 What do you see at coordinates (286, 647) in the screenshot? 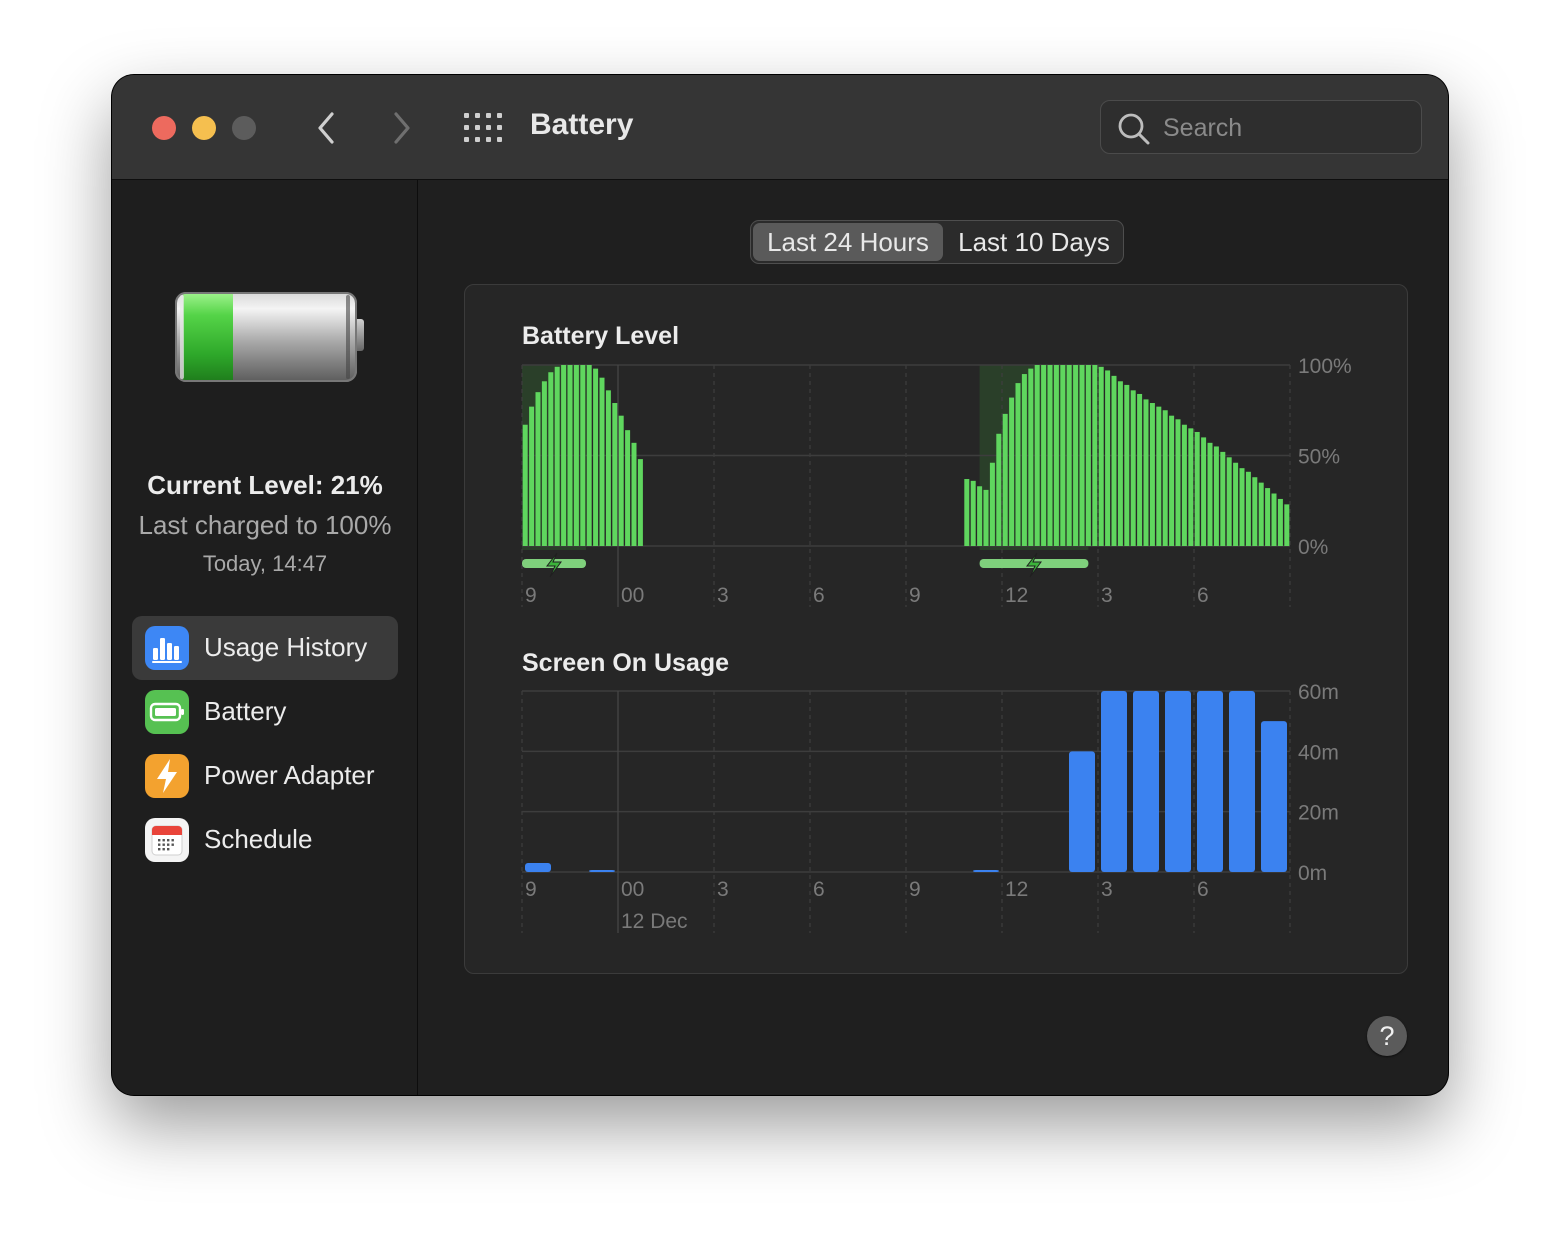
I see `sidebar-item-label: Usage History` at bounding box center [286, 647].